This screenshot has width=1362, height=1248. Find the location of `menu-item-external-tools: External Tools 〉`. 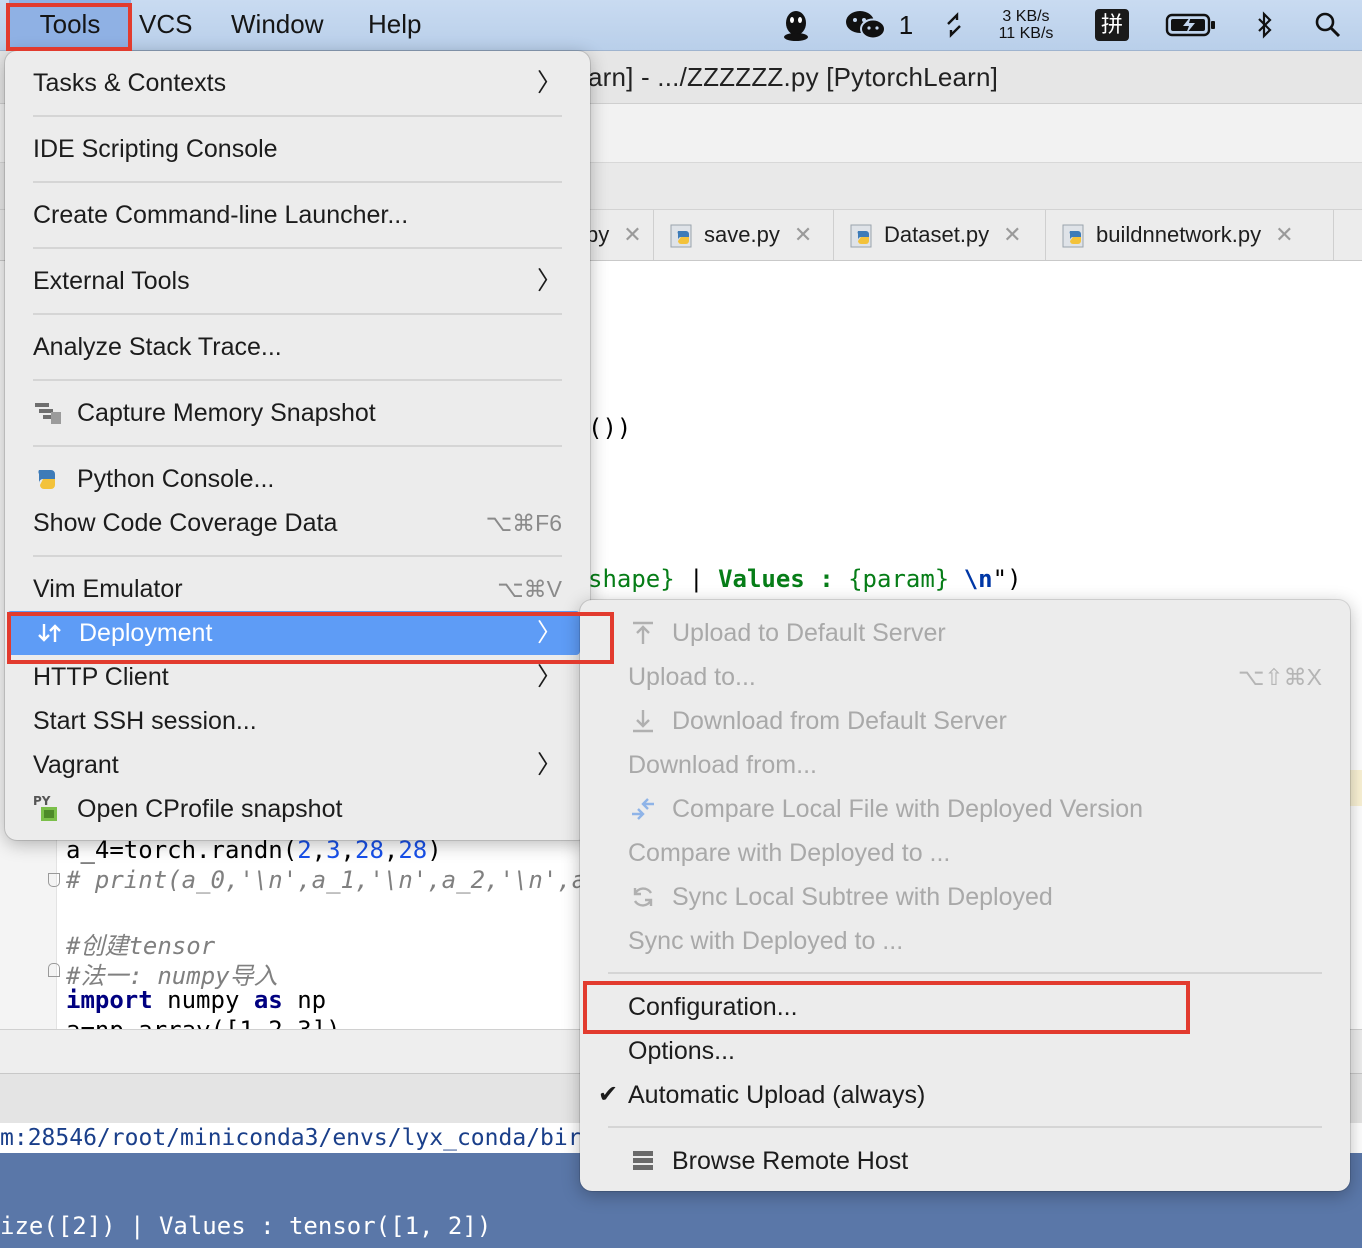

menu-item-external-tools: External Tools 〉 is located at coordinates (297, 281).